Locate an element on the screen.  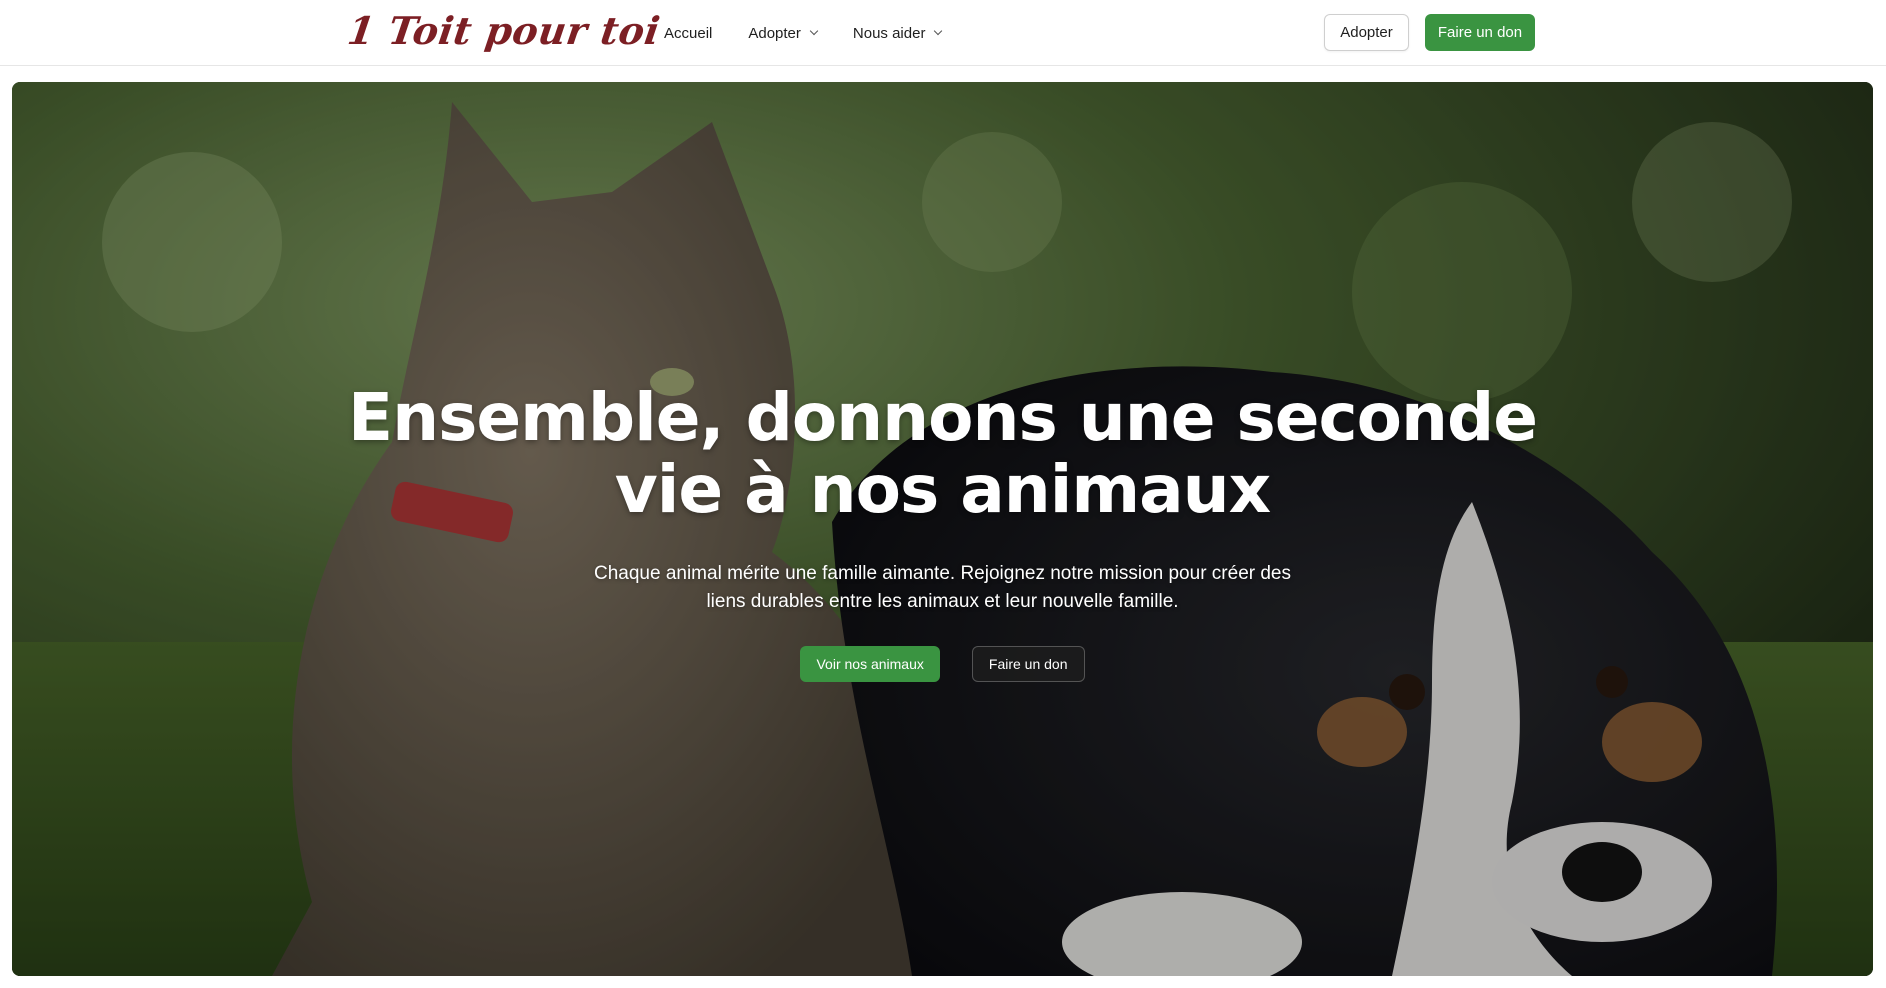
nav-item-accueil: Accueil is located at coordinates (688, 33).